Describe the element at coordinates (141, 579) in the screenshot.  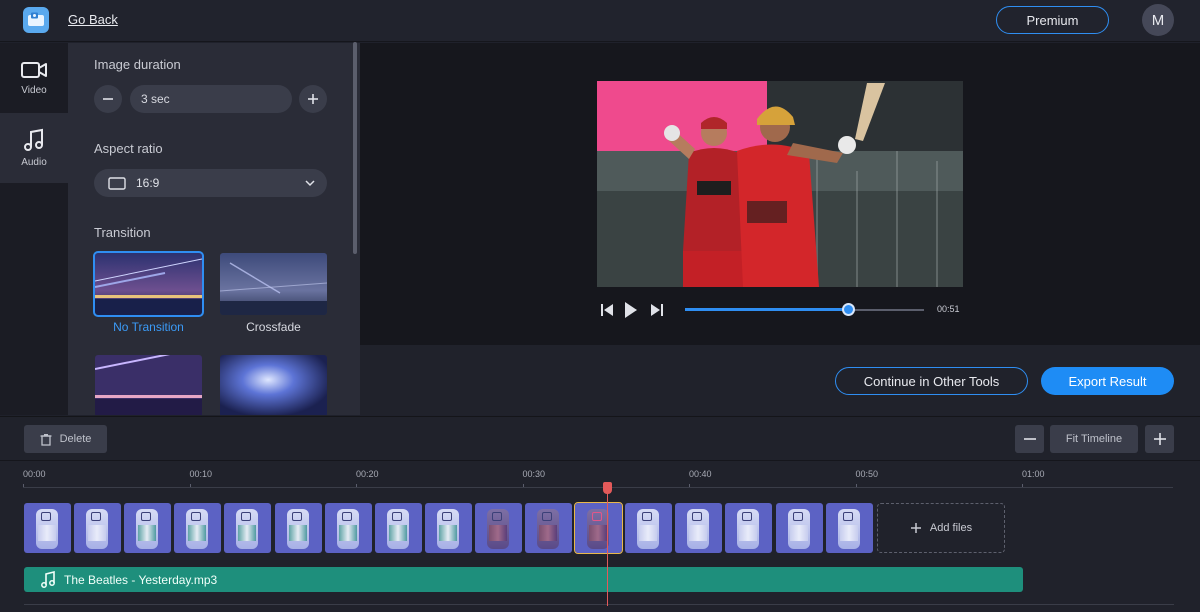
I see `audio-track-label: The Beatles - Yesterday.mp3` at that location.